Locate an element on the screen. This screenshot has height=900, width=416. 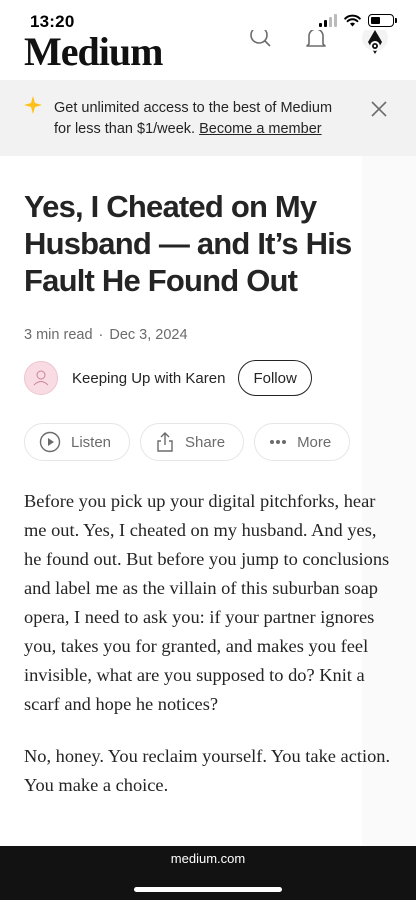
share-label: Share is located at coordinates (205, 442).